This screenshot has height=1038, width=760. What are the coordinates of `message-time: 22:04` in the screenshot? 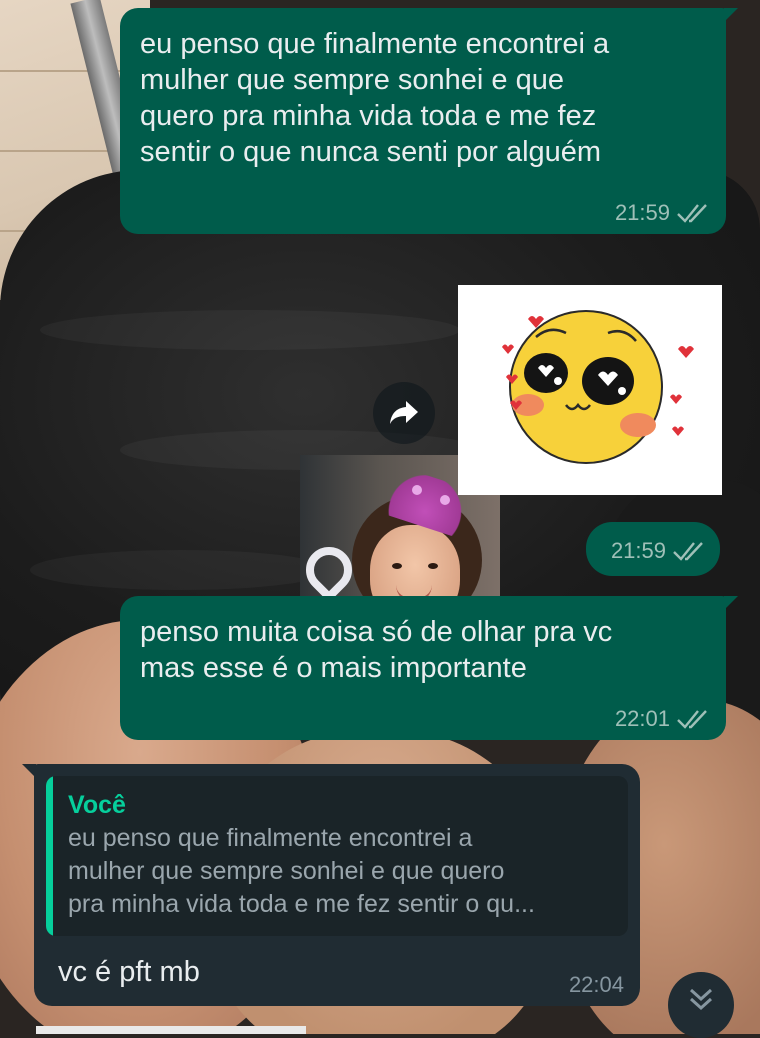 It's located at (596, 984).